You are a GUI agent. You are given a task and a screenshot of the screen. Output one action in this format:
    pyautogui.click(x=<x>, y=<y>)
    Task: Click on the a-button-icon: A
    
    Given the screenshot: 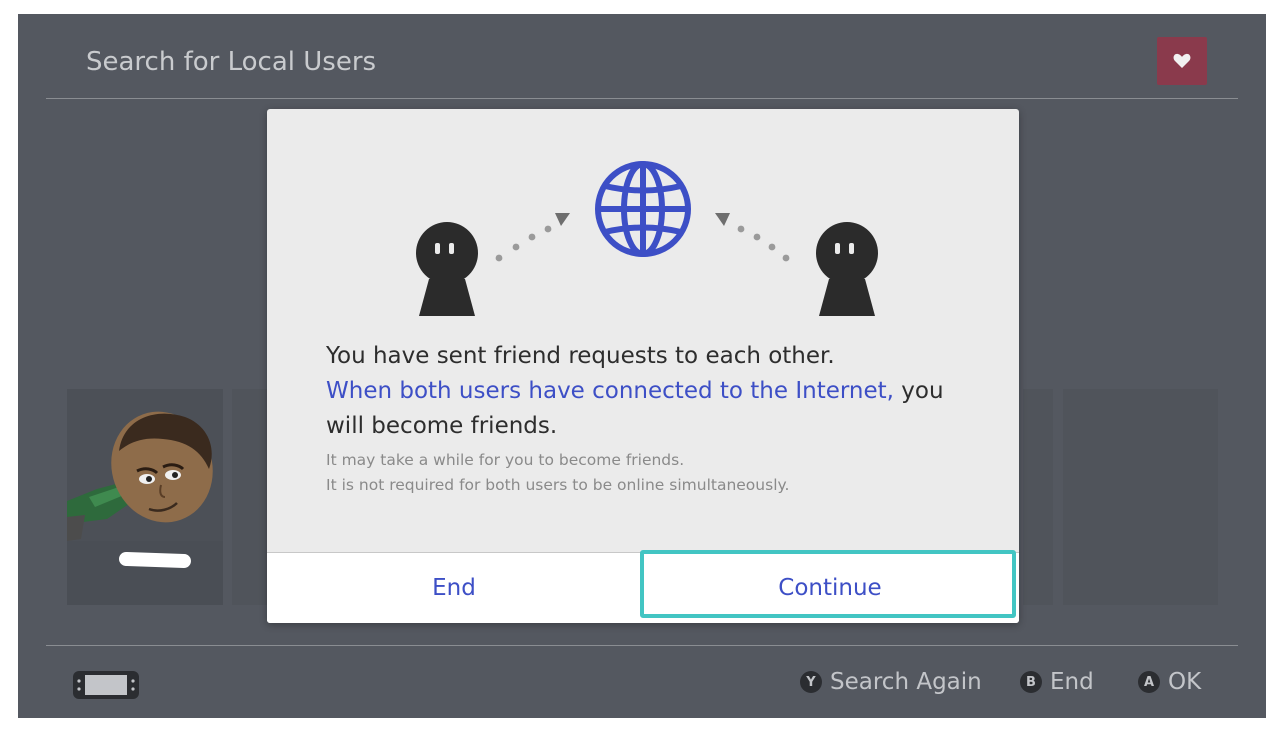 What is the action you would take?
    pyautogui.click(x=1149, y=682)
    